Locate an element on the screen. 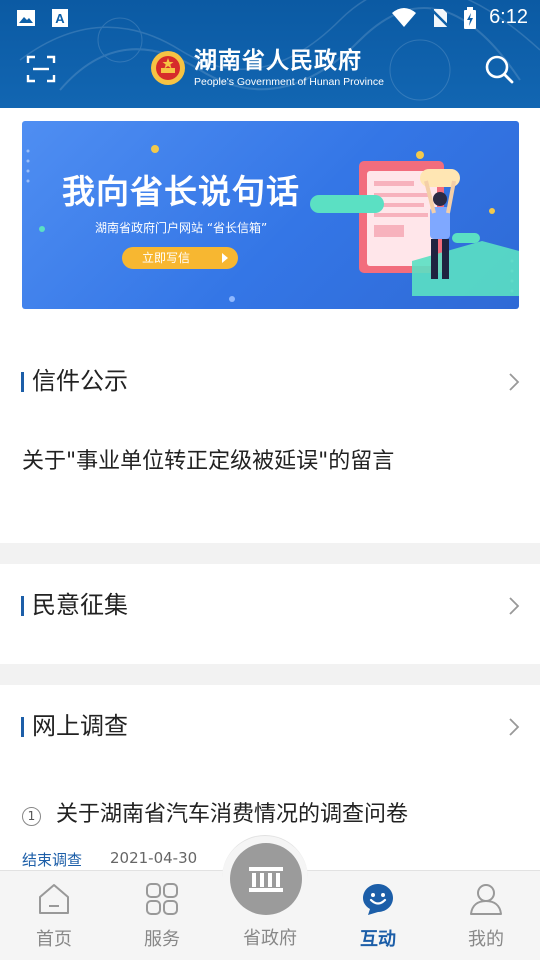  write-letter-button: 立即写信 is located at coordinates (180, 258).